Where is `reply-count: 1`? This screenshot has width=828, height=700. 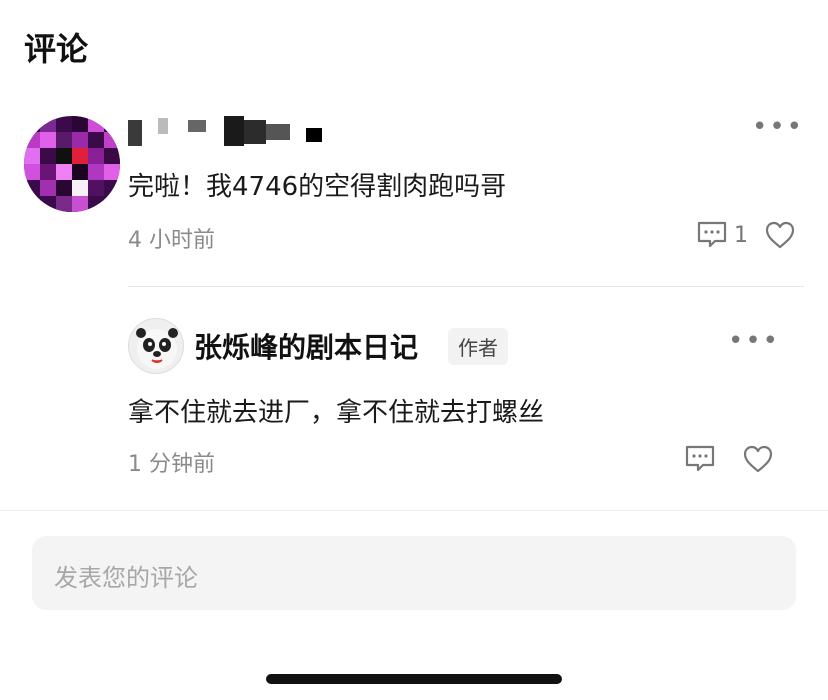
reply-count: 1 is located at coordinates (741, 235).